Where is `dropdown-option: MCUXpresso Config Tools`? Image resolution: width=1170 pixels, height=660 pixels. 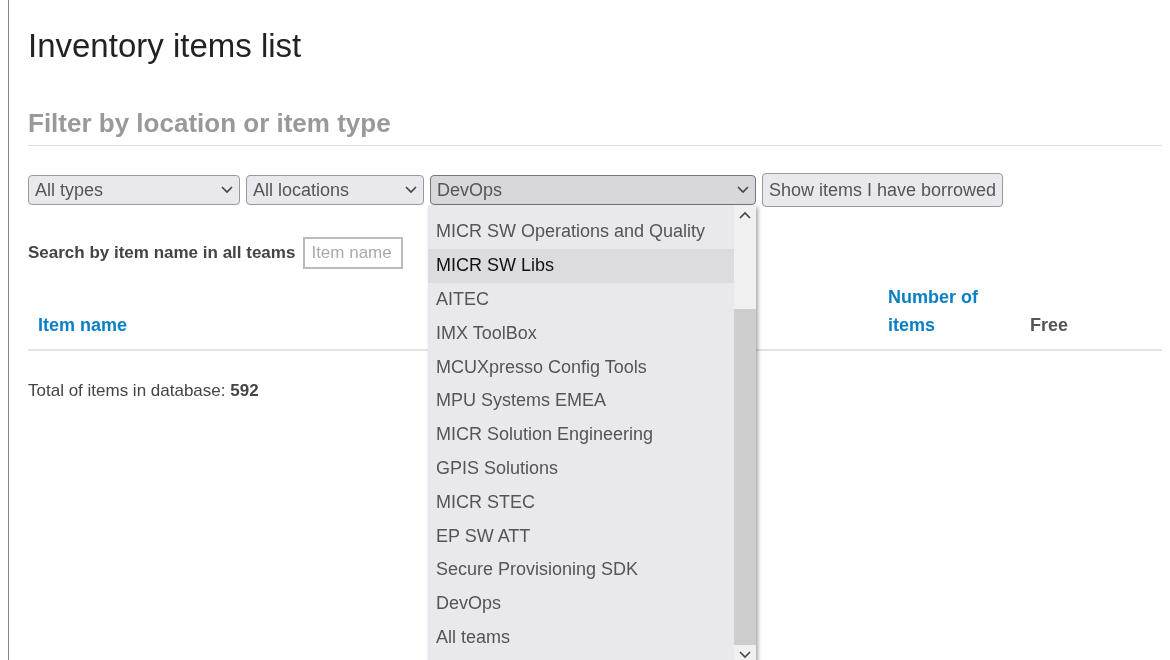 dropdown-option: MCUXpresso Config Tools is located at coordinates (581, 367).